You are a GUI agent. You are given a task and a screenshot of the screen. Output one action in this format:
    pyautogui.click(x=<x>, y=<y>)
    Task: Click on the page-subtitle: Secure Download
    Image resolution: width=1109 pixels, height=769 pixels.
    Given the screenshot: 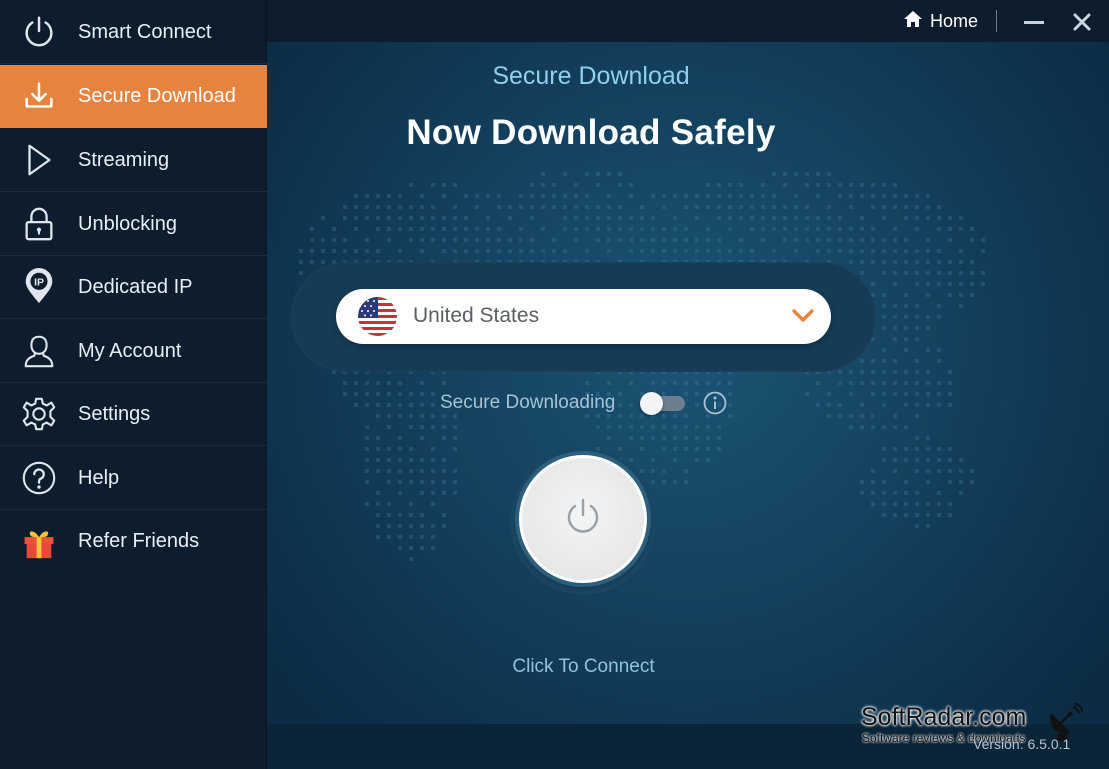 What is the action you would take?
    pyautogui.click(x=591, y=76)
    